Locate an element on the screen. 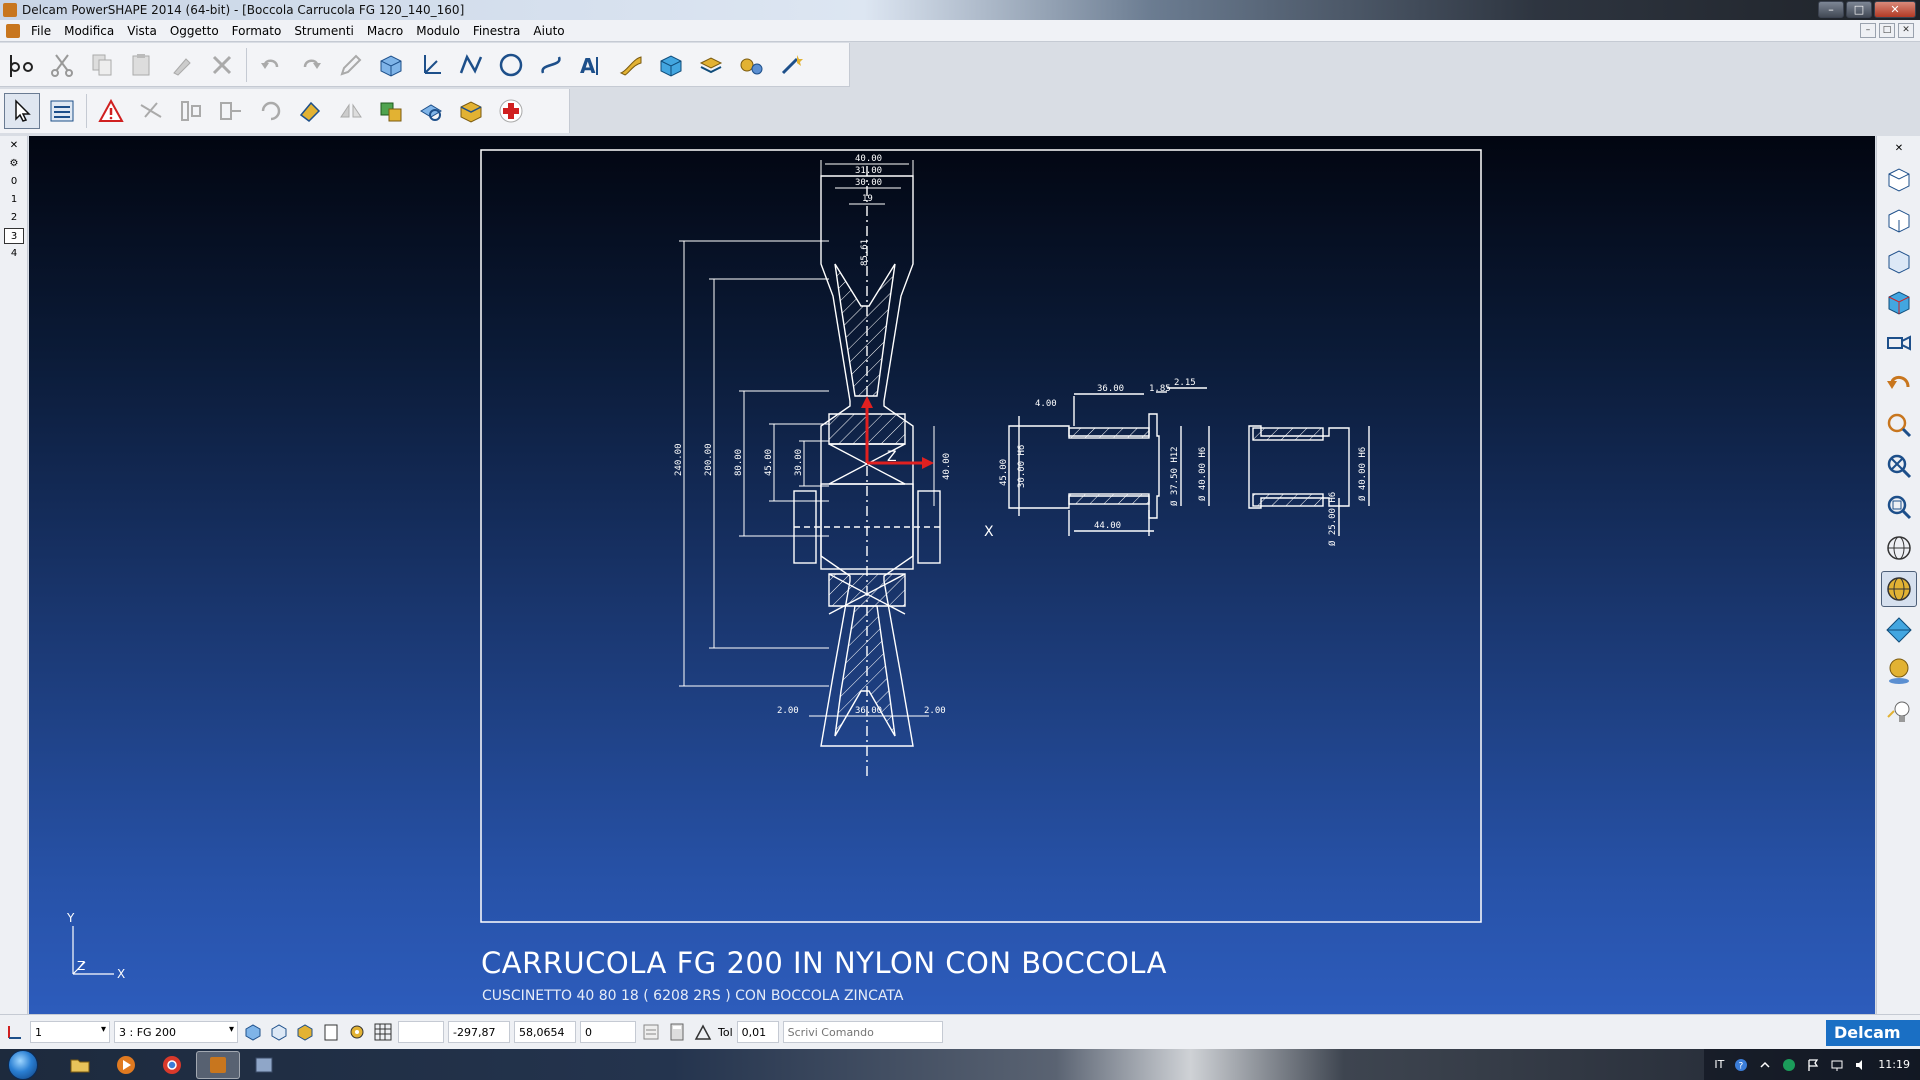 This screenshot has width=1920, height=1080. document-icon is located at coordinates (13, 30).